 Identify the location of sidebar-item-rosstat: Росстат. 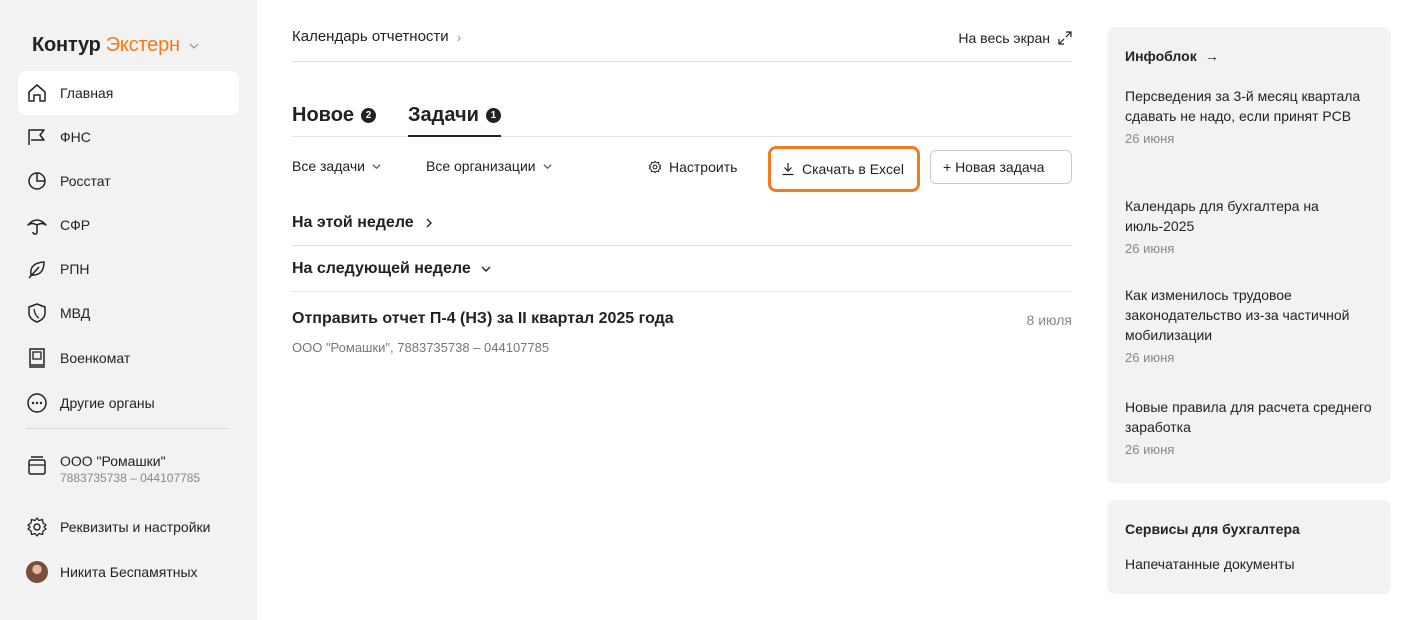
(128, 181).